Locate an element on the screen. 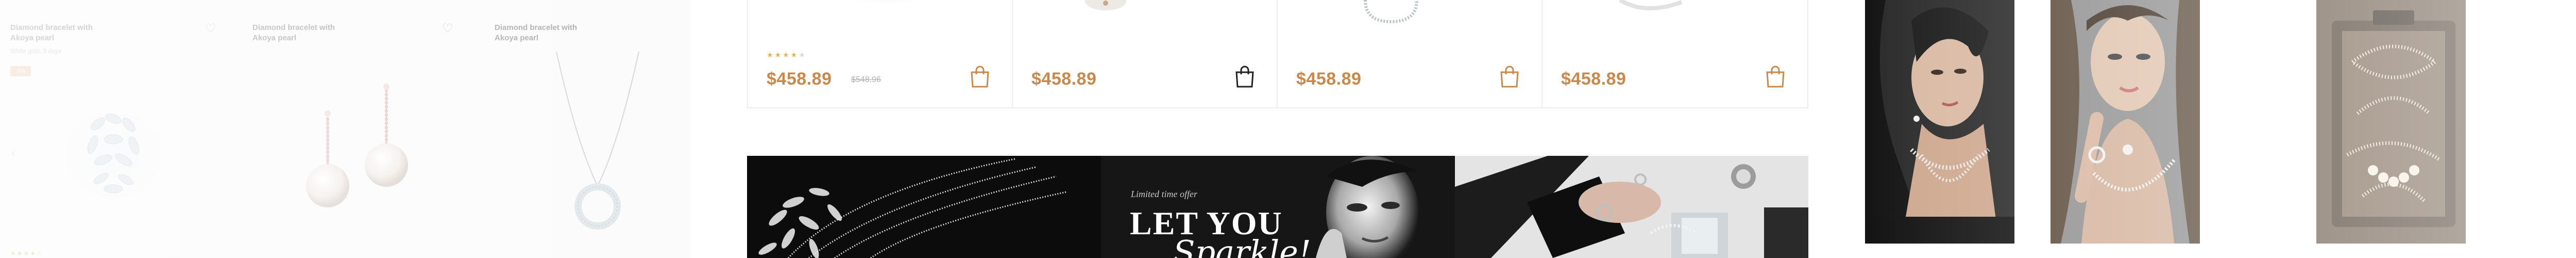  banner-necklace-image is located at coordinates (924, 207).